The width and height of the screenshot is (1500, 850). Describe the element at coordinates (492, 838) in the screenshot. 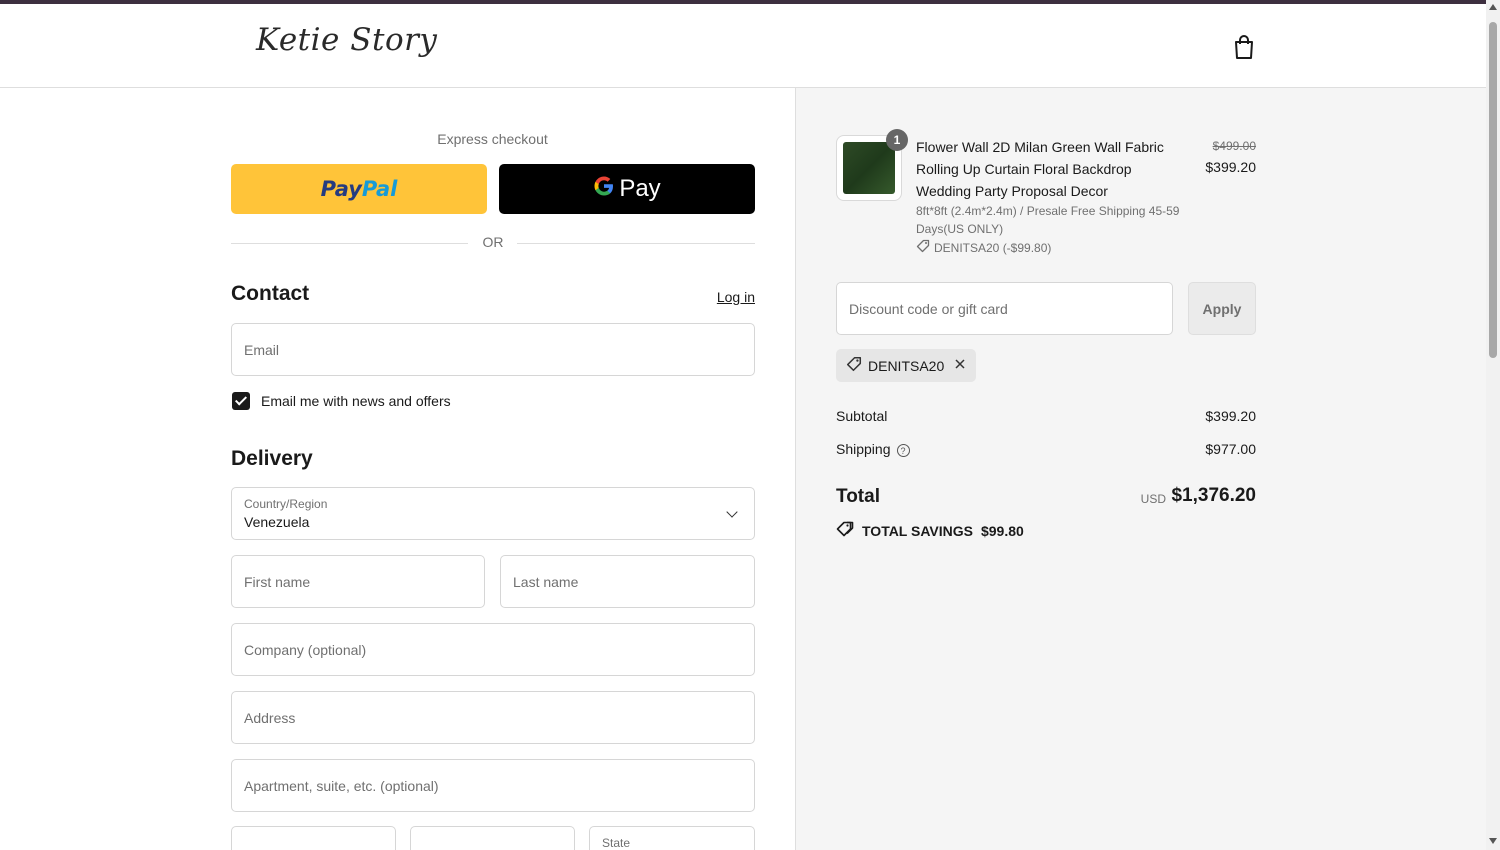

I see `postal-code-field` at that location.